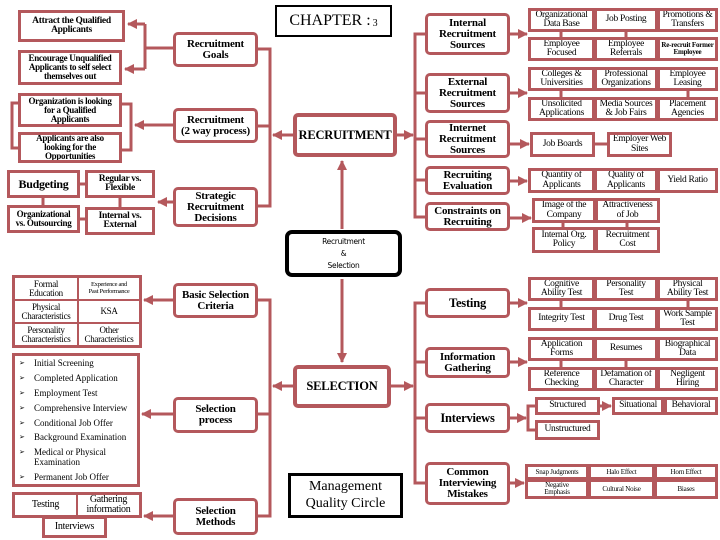 Image resolution: width=720 pixels, height=540 pixels. I want to click on selection-methods-box: Selection Methods, so click(215, 516).